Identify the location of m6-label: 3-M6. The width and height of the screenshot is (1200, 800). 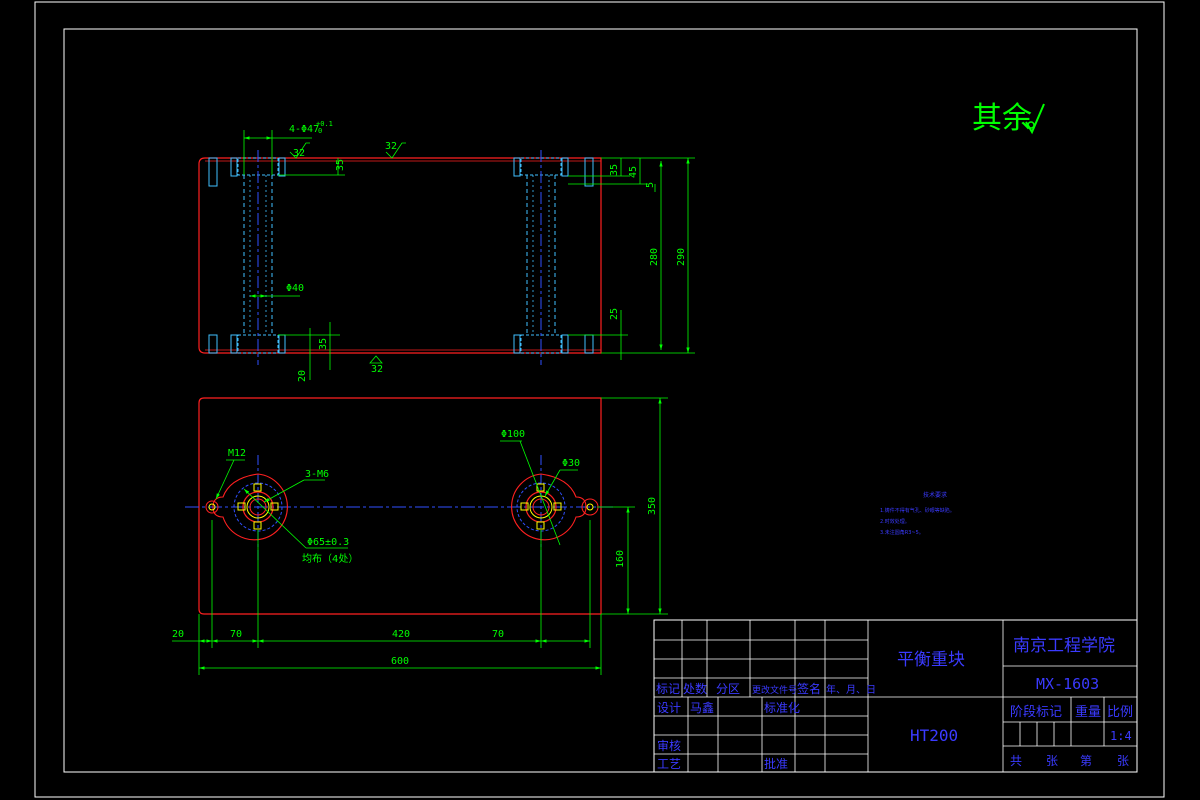
(317, 474).